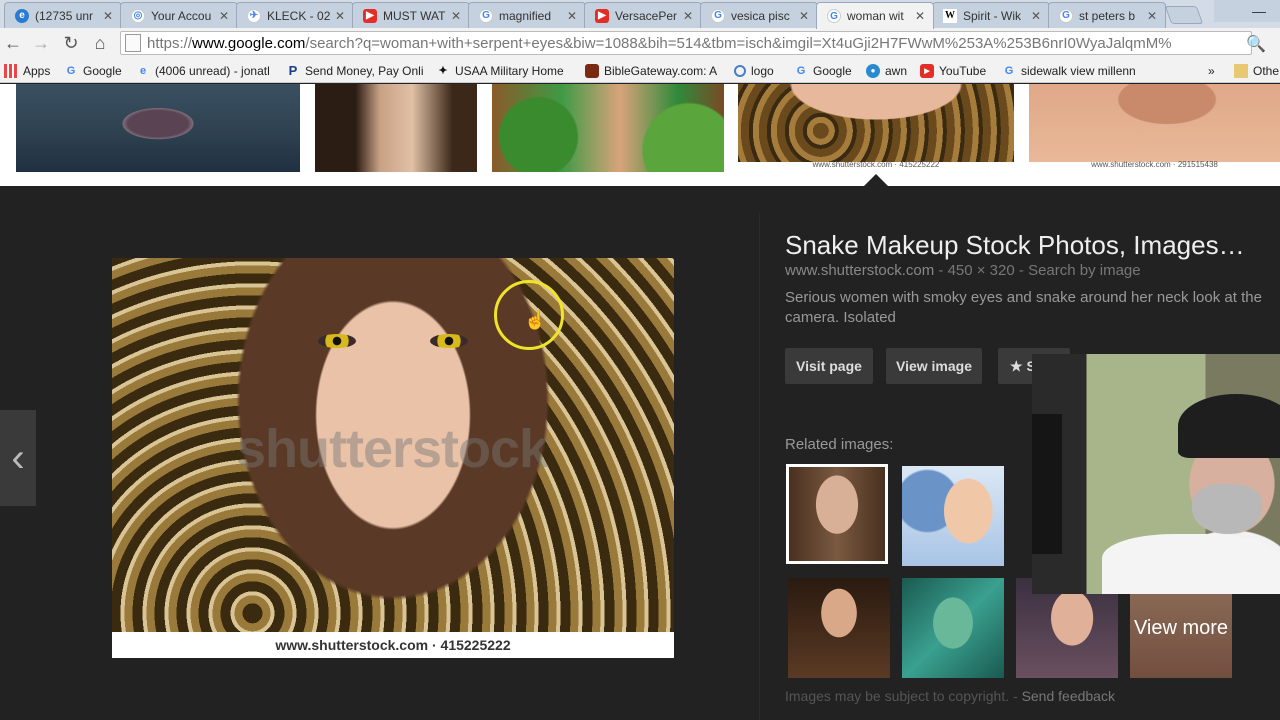 Image resolution: width=1280 pixels, height=720 pixels. I want to click on selected-indicator-arrow, so click(876, 180).